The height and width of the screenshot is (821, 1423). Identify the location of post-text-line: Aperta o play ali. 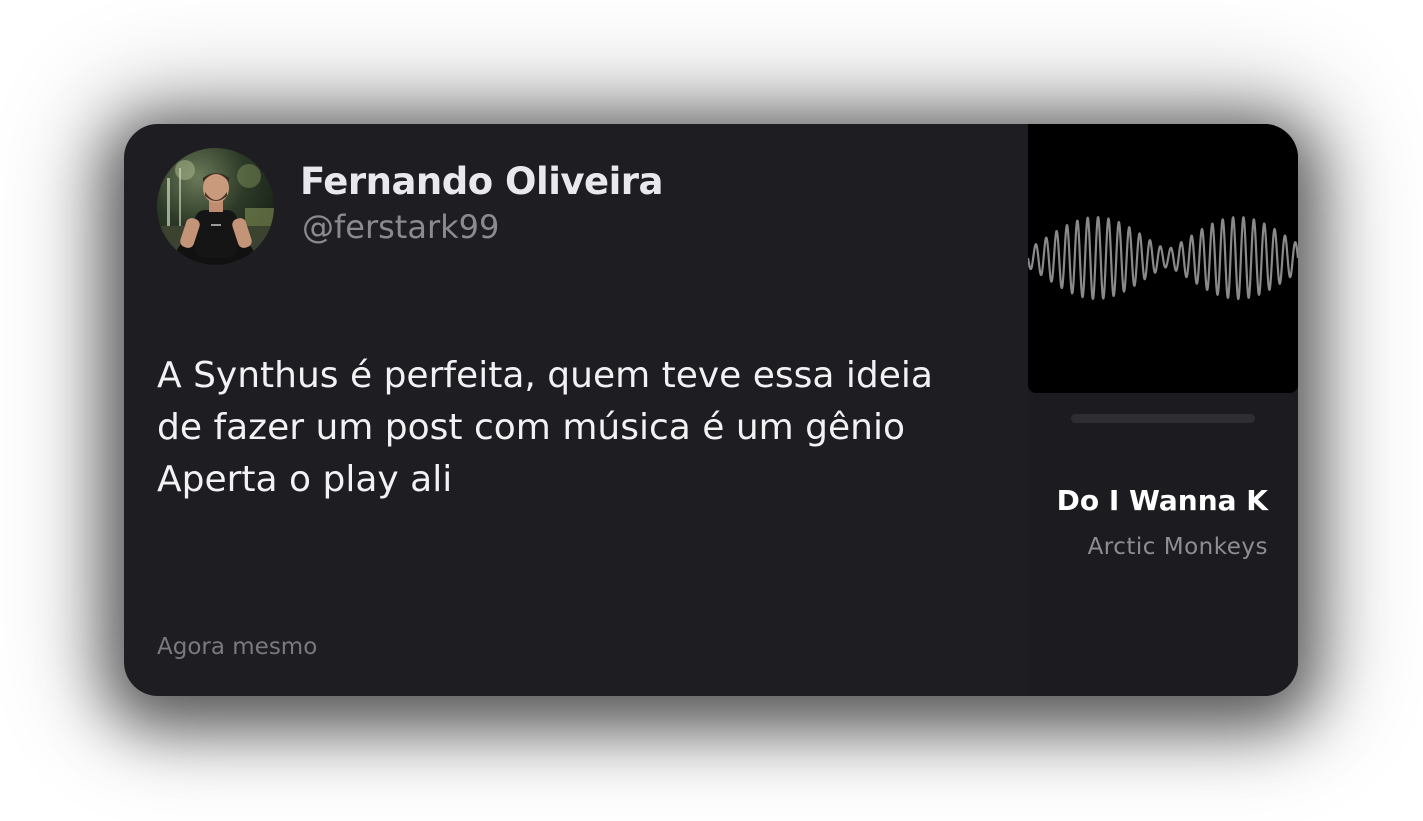
(305, 479).